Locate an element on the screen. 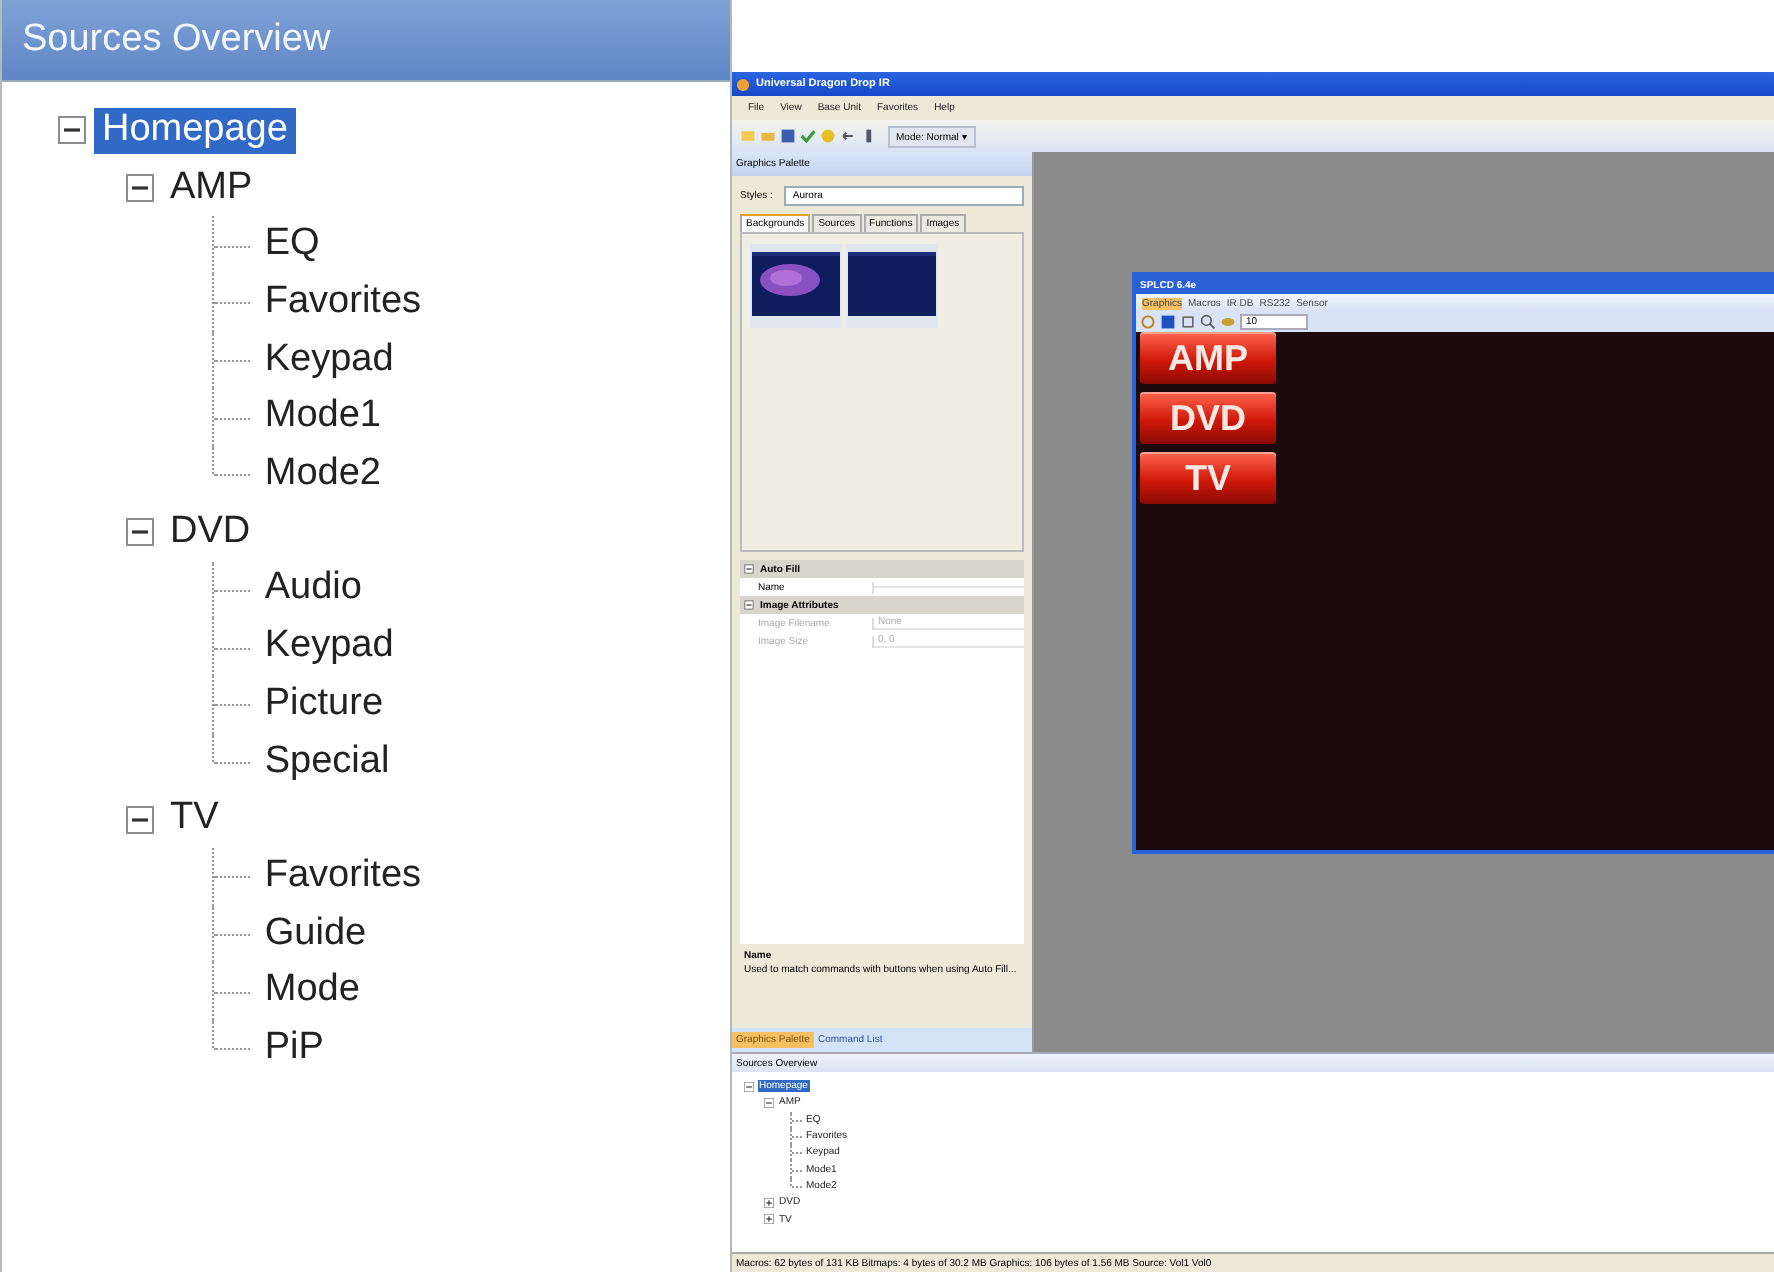  tree-item: Mode1 is located at coordinates (323, 417).